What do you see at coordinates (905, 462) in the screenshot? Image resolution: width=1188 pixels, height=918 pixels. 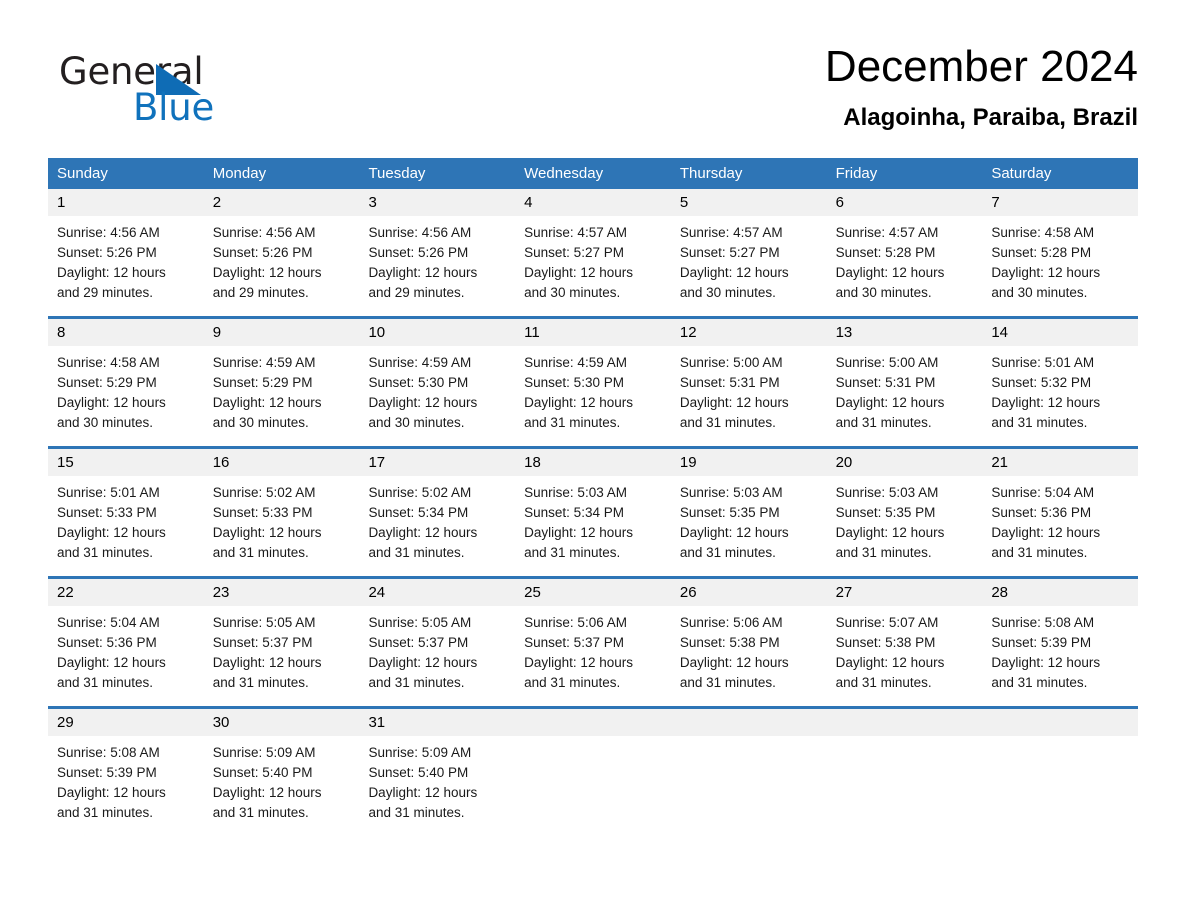 I see `day-number-20: 20` at bounding box center [905, 462].